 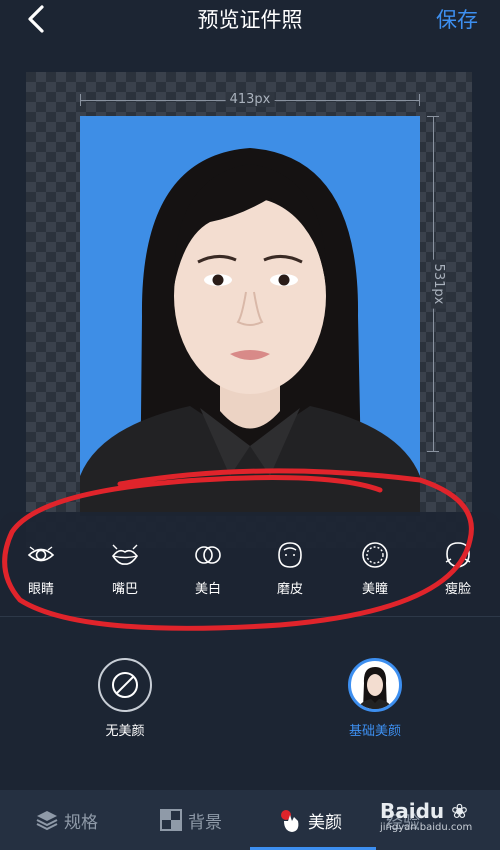 What do you see at coordinates (325, 822) in the screenshot?
I see `nav-beauty-label: 美颜` at bounding box center [325, 822].